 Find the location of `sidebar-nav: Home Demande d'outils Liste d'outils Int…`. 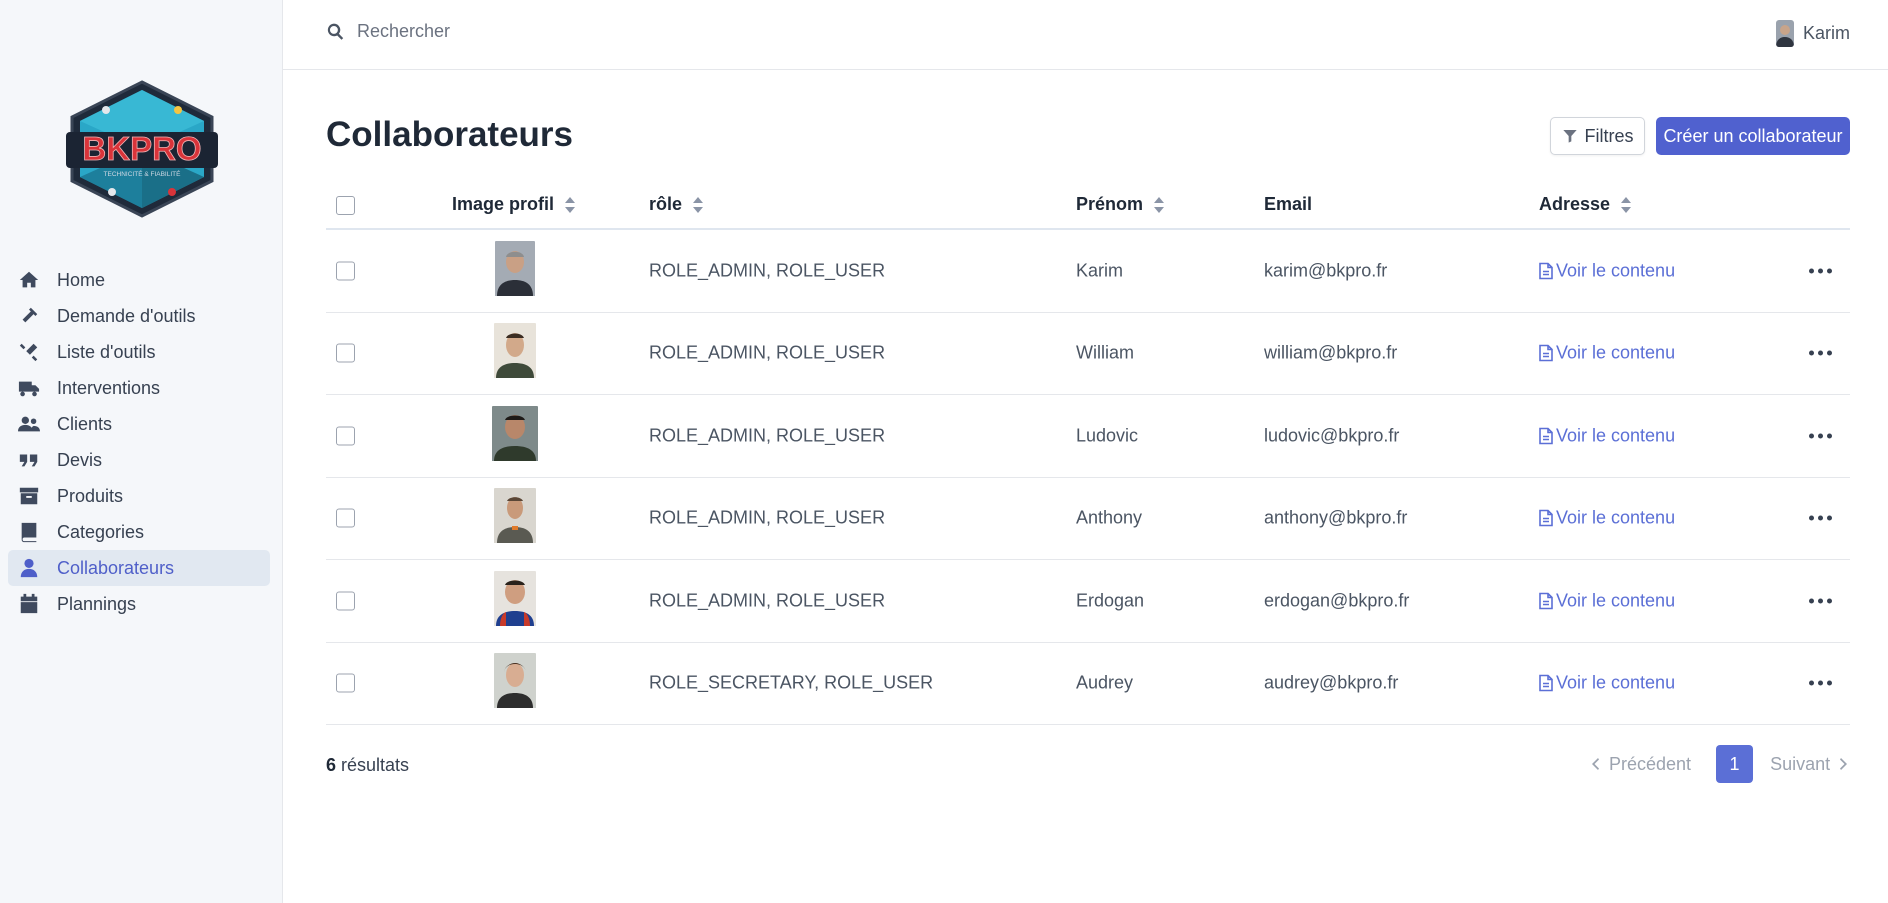

sidebar-nav: Home Demande d'outils Liste d'outils Int… is located at coordinates (139, 442).